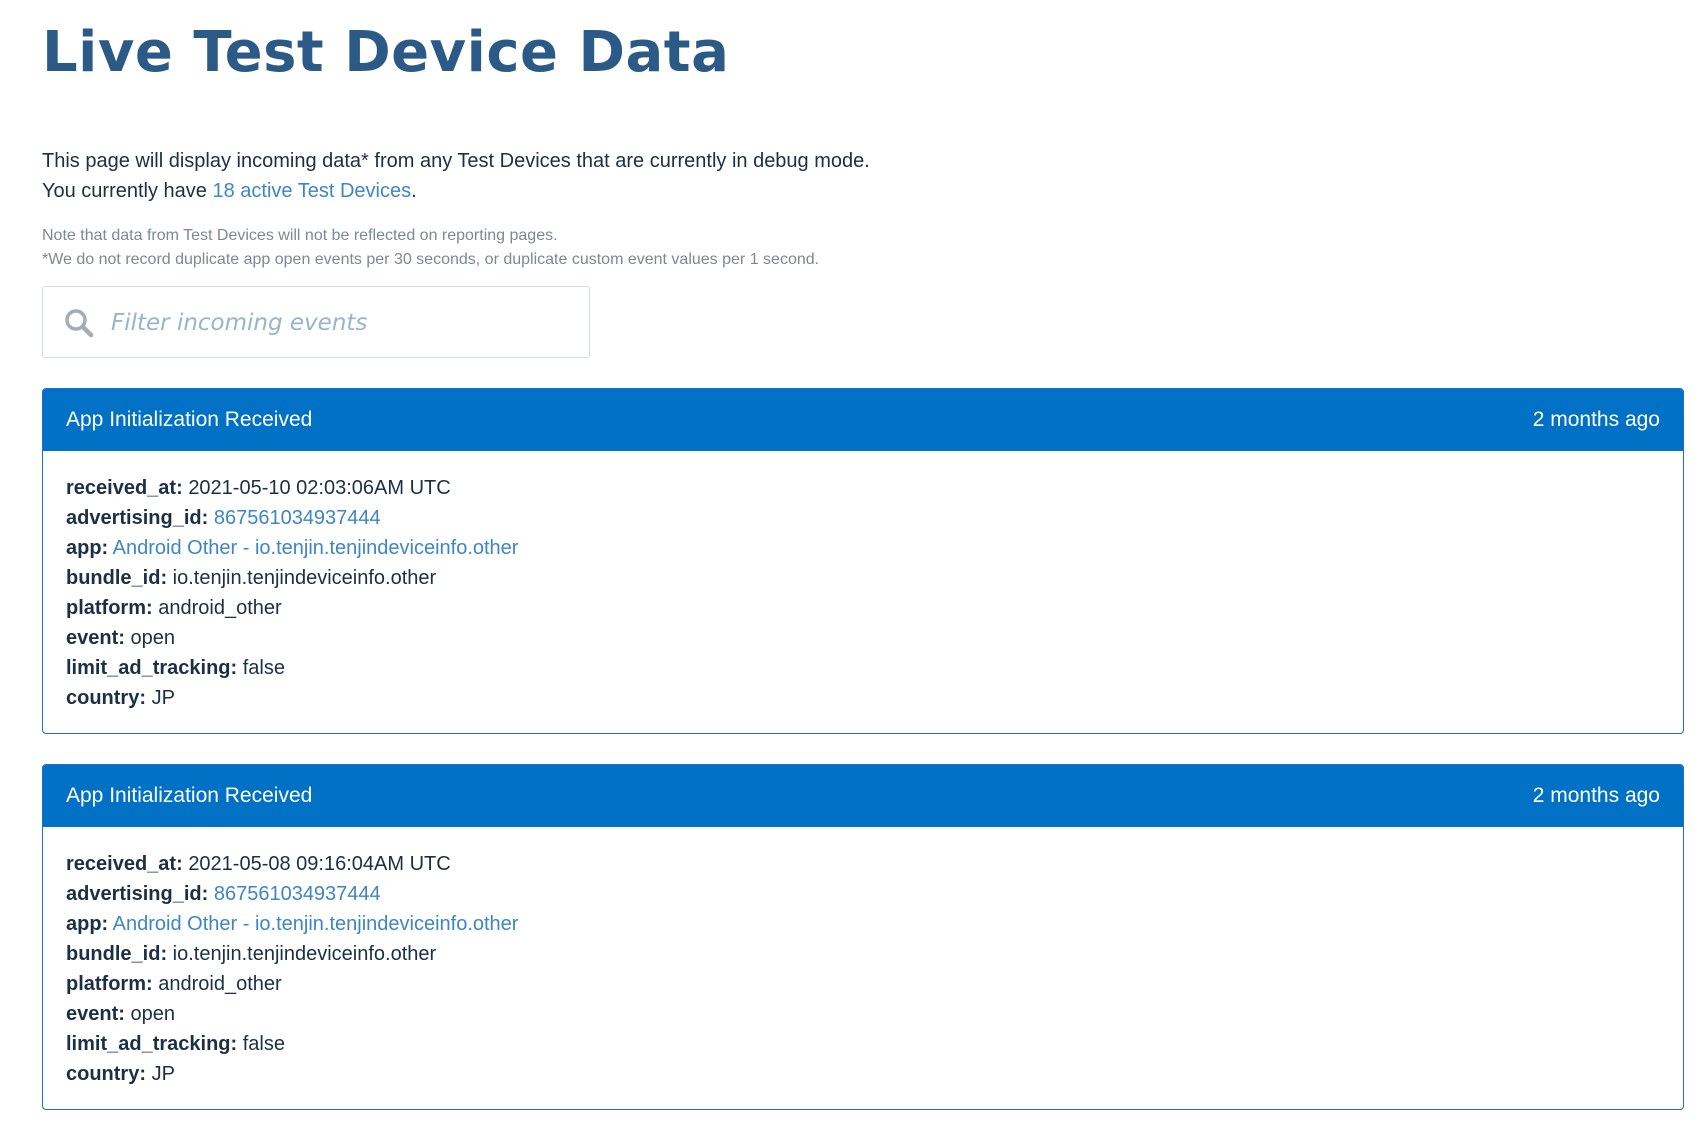  Describe the element at coordinates (319, 487) in the screenshot. I see `event-field-value: 2021-05-10 02:03:06AM UTC` at that location.